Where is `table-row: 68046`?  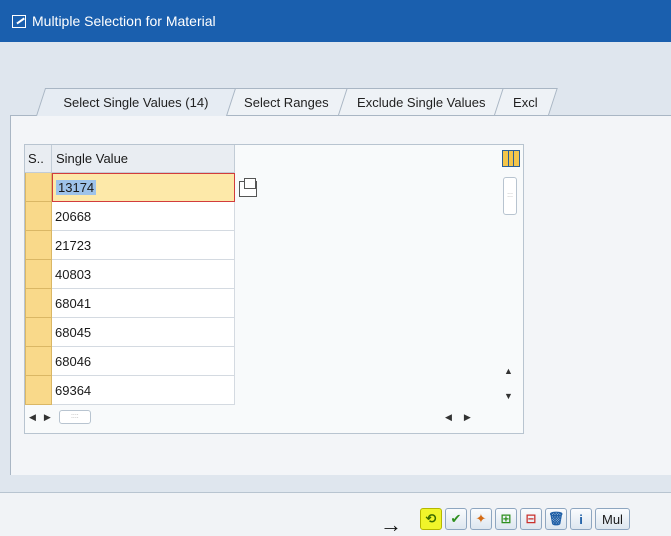
table-row: 68046 is located at coordinates (130, 361).